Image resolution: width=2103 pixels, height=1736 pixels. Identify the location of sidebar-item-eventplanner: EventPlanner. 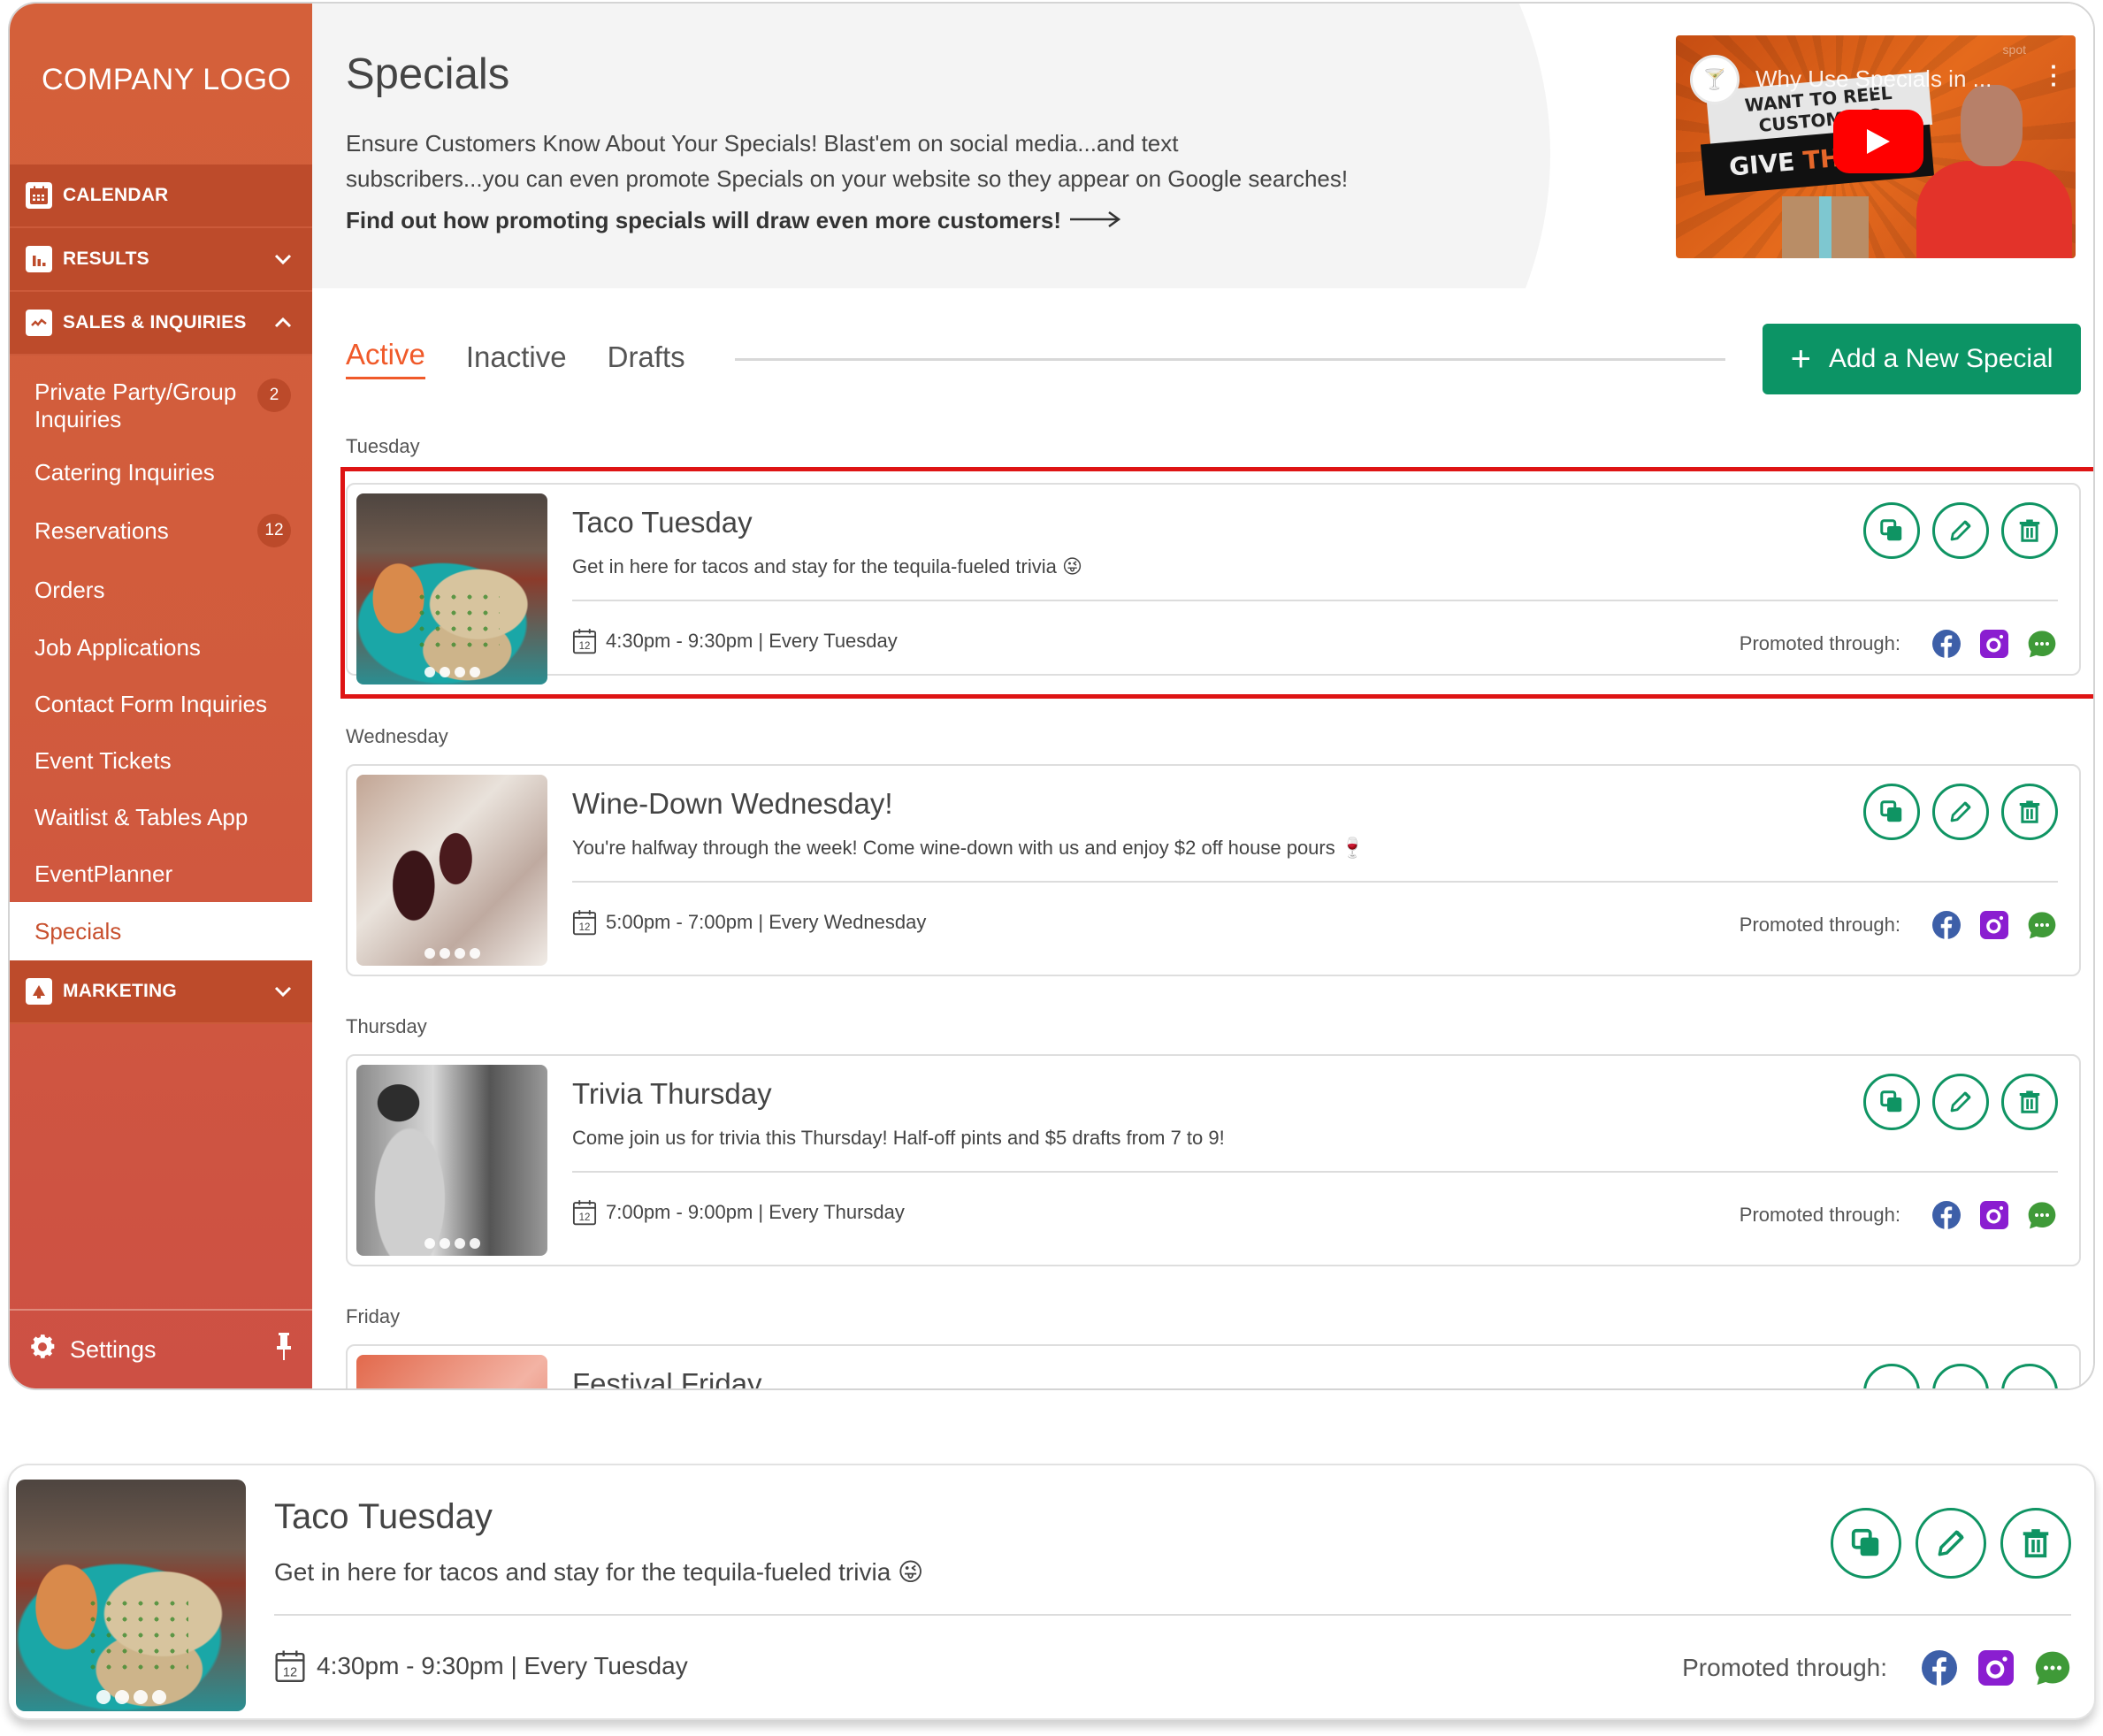
(161, 873).